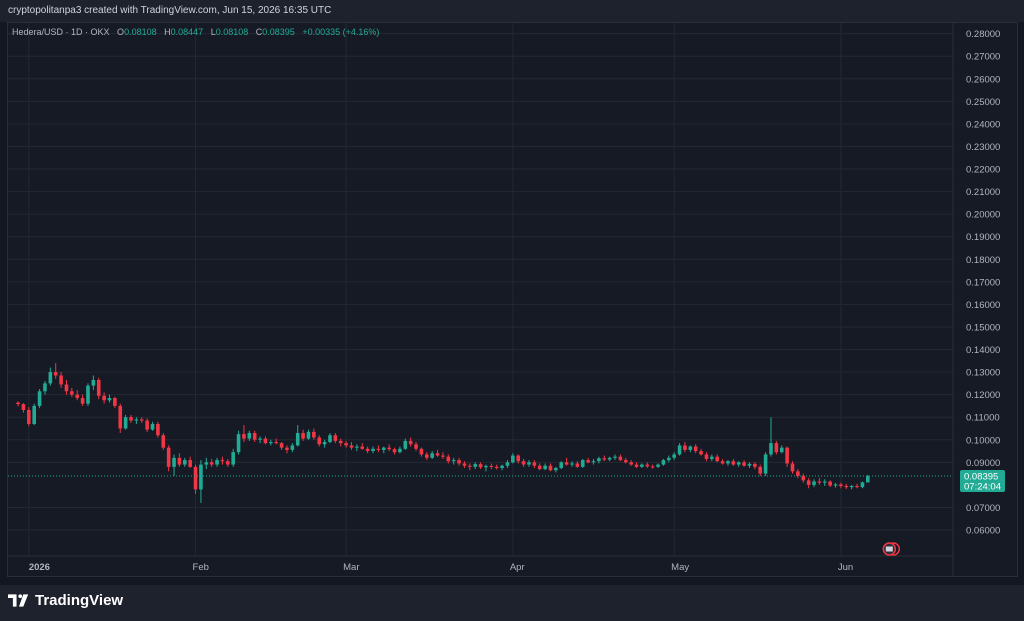 The image size is (1024, 621). What do you see at coordinates (983, 57) in the screenshot?
I see `y-tick-label: 0.27000` at bounding box center [983, 57].